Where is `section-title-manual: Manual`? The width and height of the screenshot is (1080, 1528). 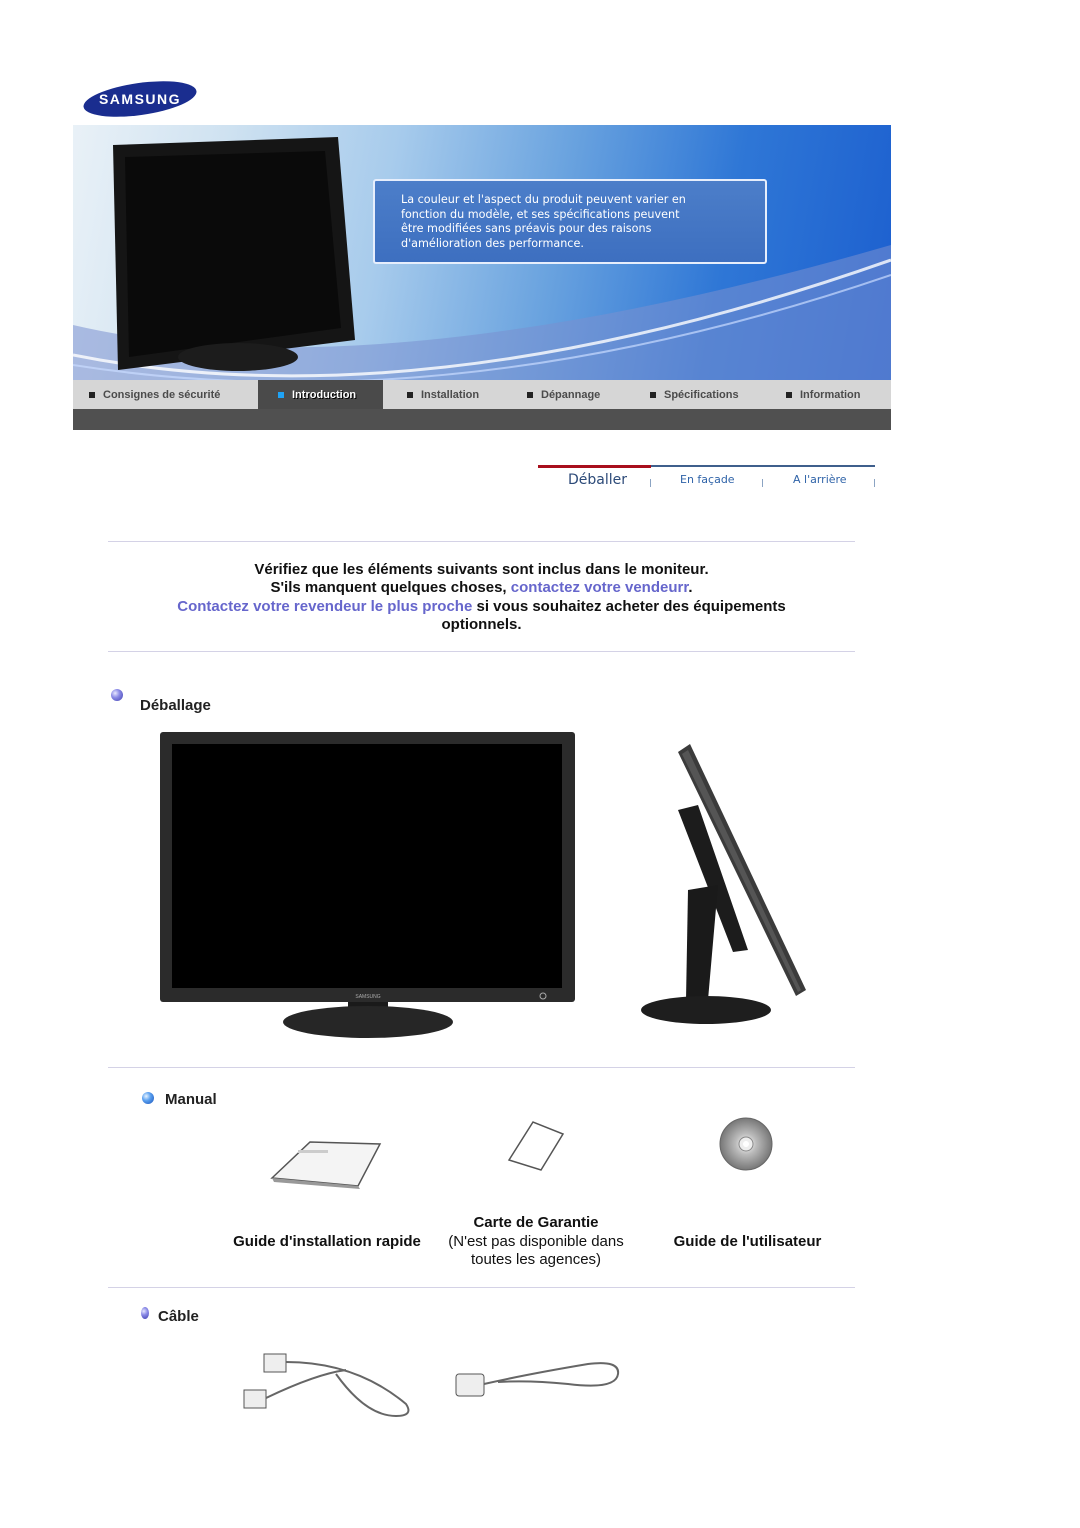
section-title-manual: Manual is located at coordinates (191, 1099).